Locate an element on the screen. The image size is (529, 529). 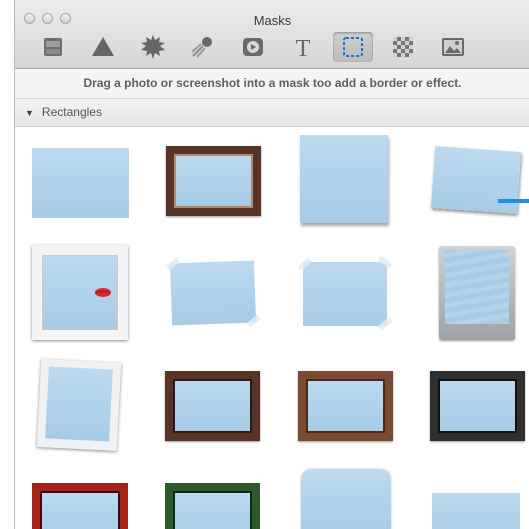
mask-item-black-frame is located at coordinates (478, 407).